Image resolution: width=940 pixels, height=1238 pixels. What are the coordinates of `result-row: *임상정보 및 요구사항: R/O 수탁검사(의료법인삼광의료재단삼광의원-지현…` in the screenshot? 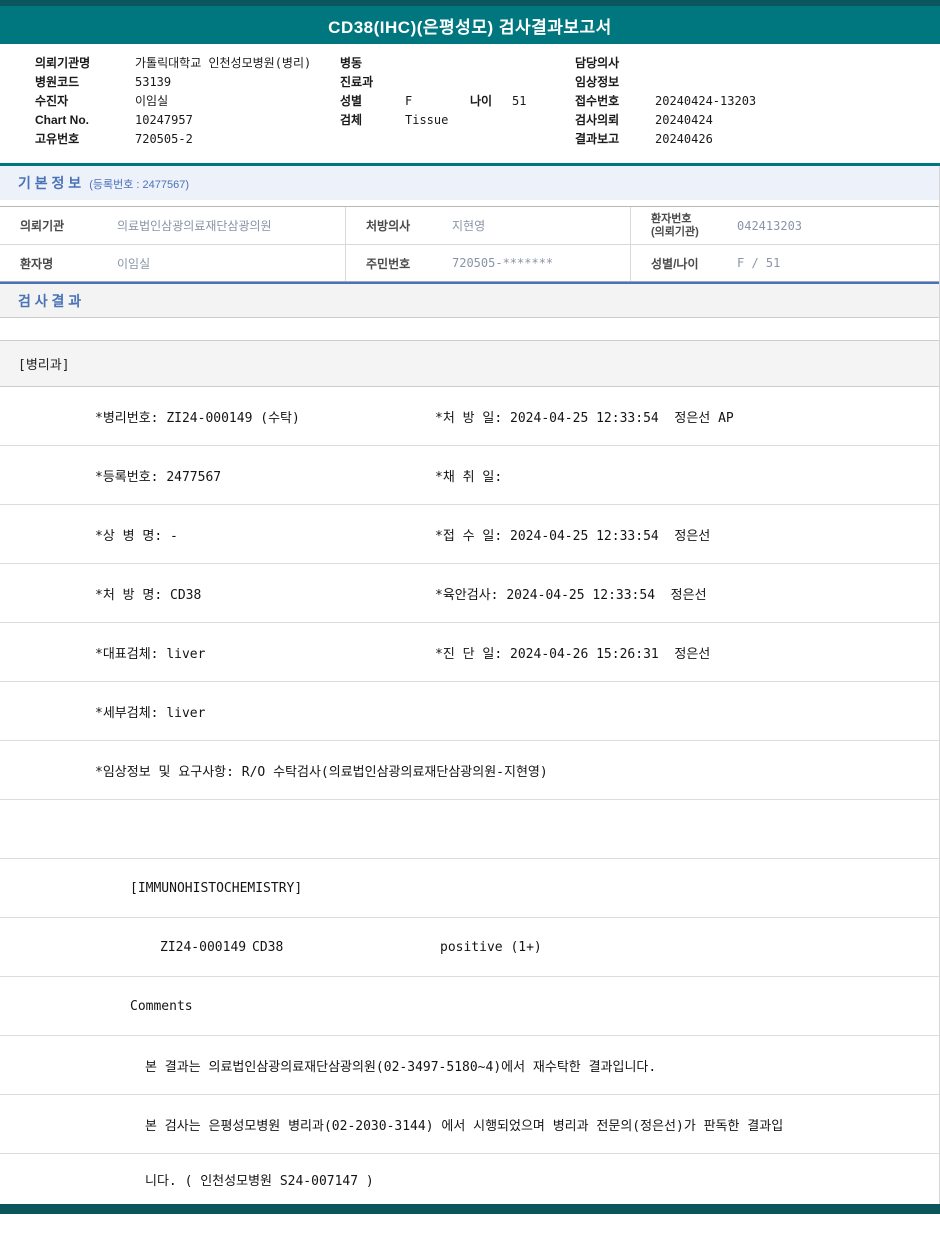 It's located at (469, 770).